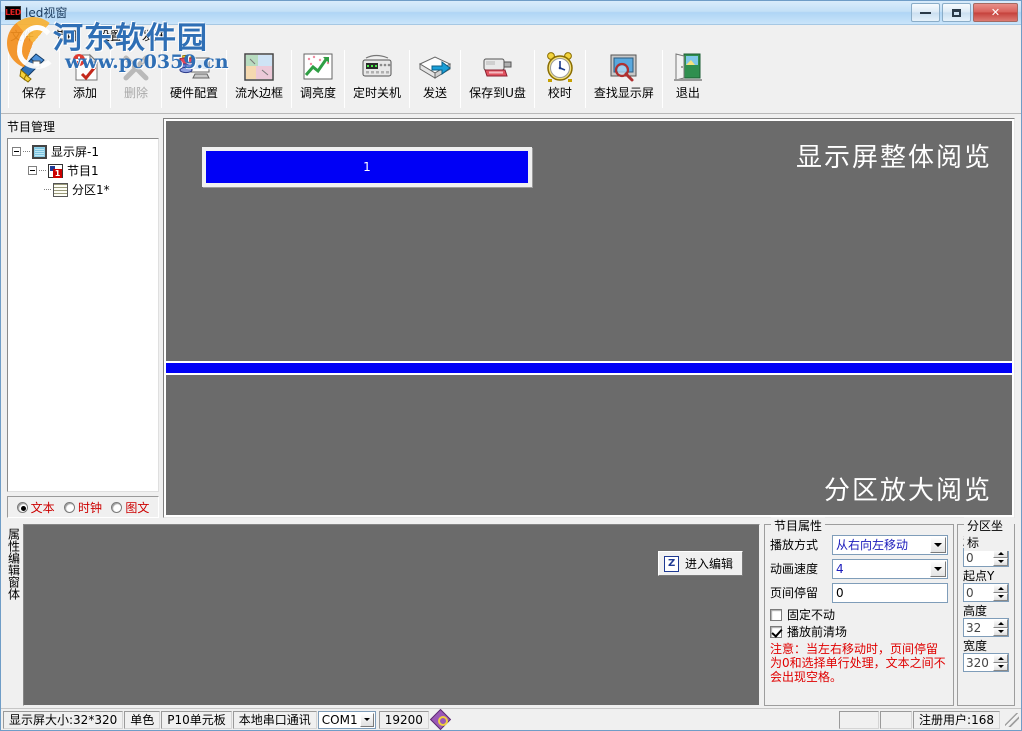 This screenshot has width=1022, height=731. What do you see at coordinates (130, 507) in the screenshot?
I see `radio-graphic-text: 图文` at bounding box center [130, 507].